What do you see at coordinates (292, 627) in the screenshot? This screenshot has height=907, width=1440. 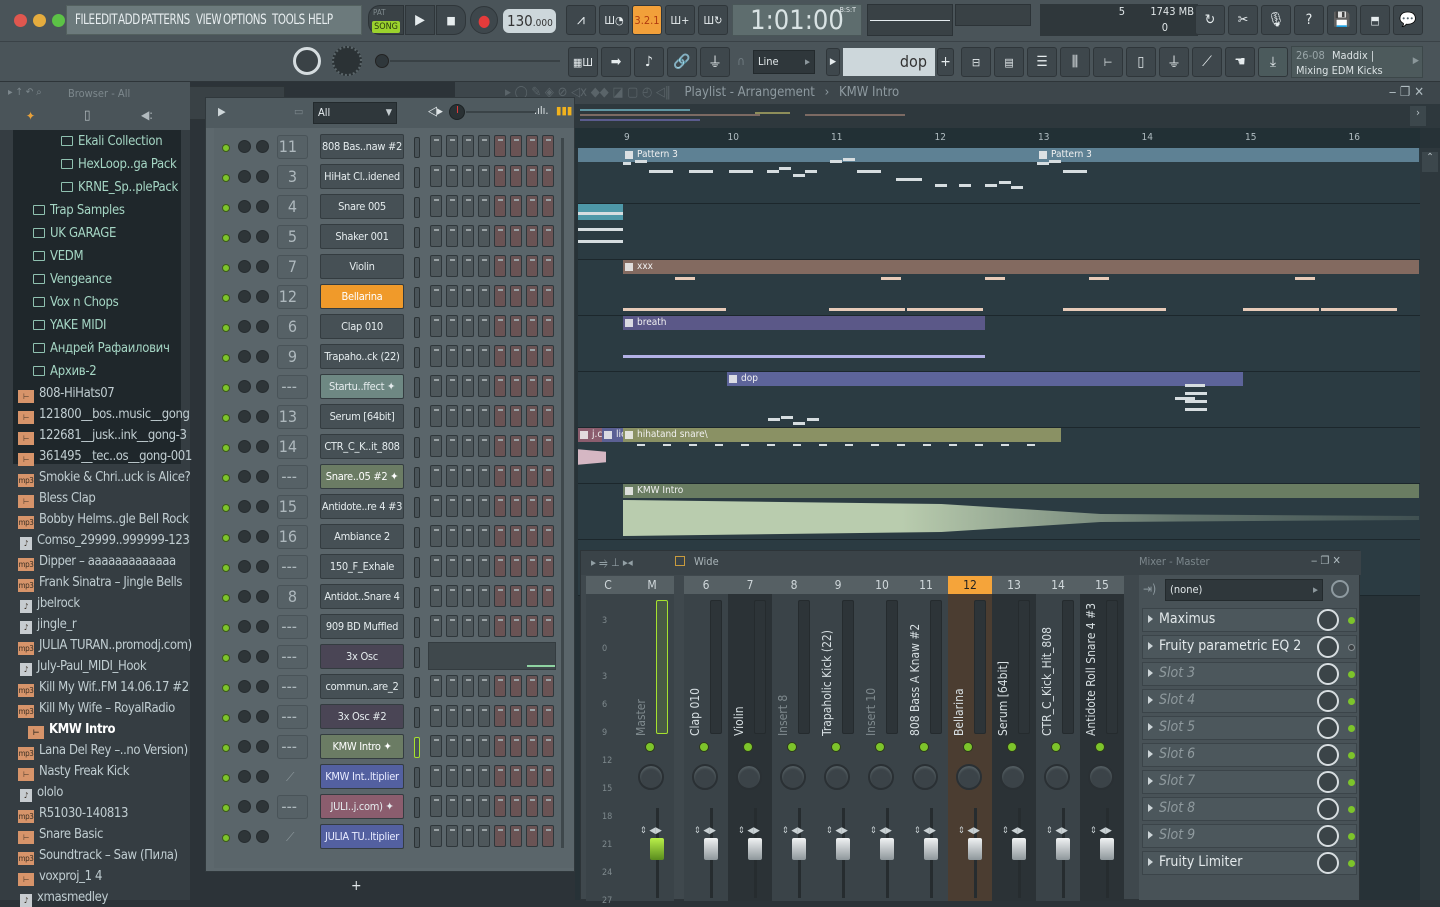 I see `channel-mixer-track: ---` at bounding box center [292, 627].